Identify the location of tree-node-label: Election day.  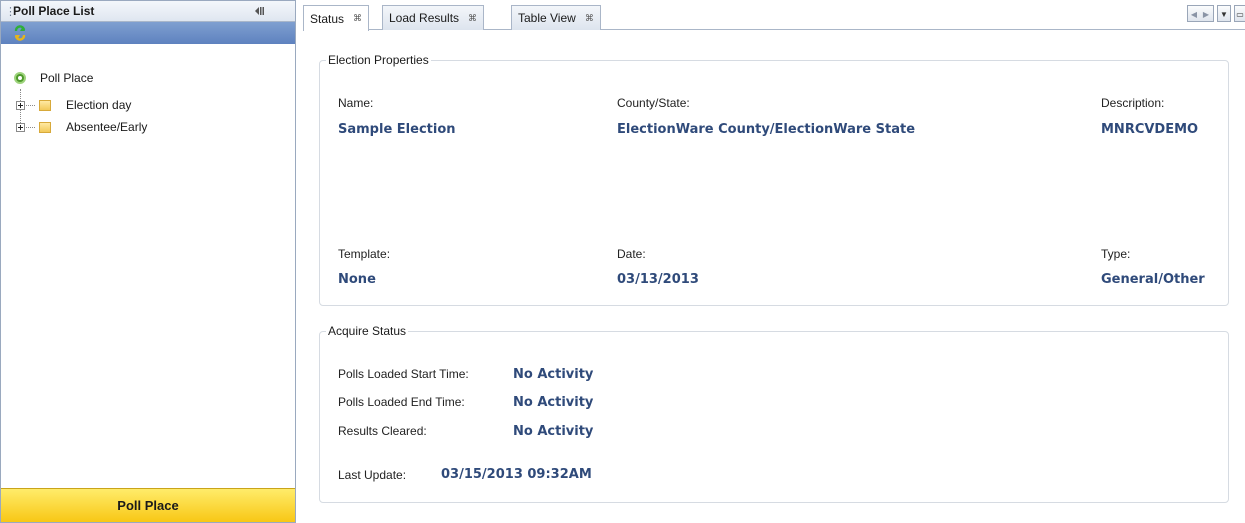
(99, 105).